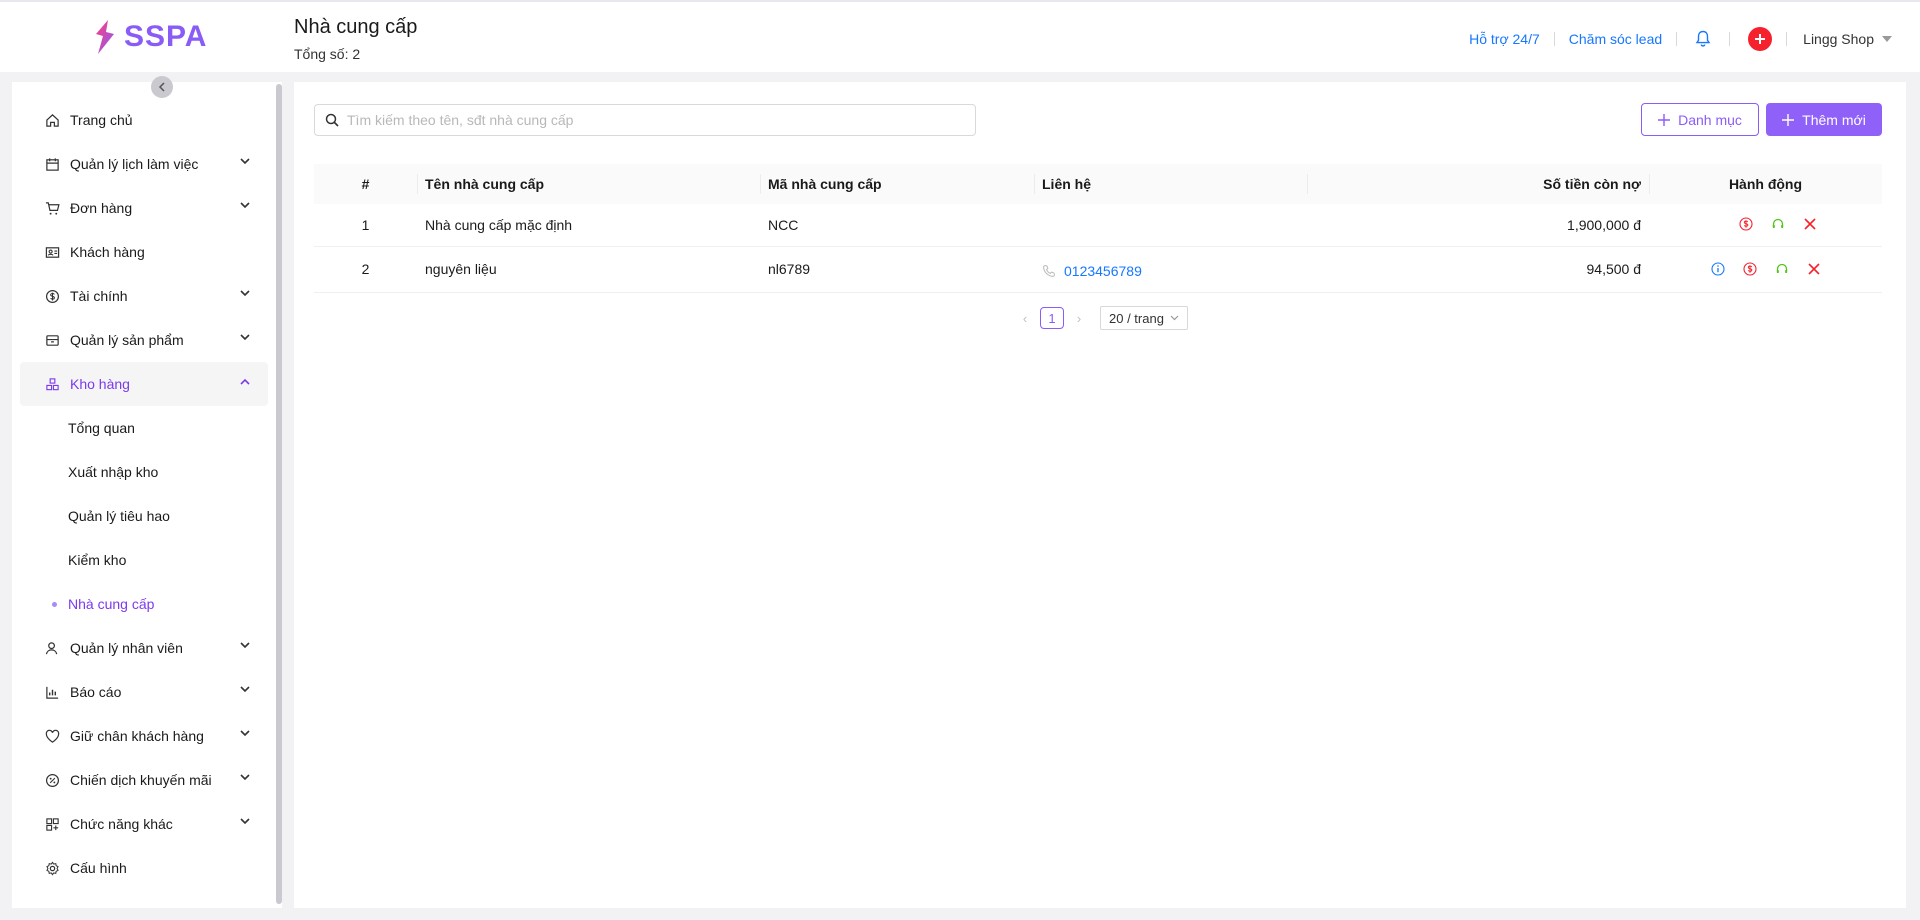 The width and height of the screenshot is (1920, 920). I want to click on sidebar-item-label: Đơn hàng, so click(101, 208).